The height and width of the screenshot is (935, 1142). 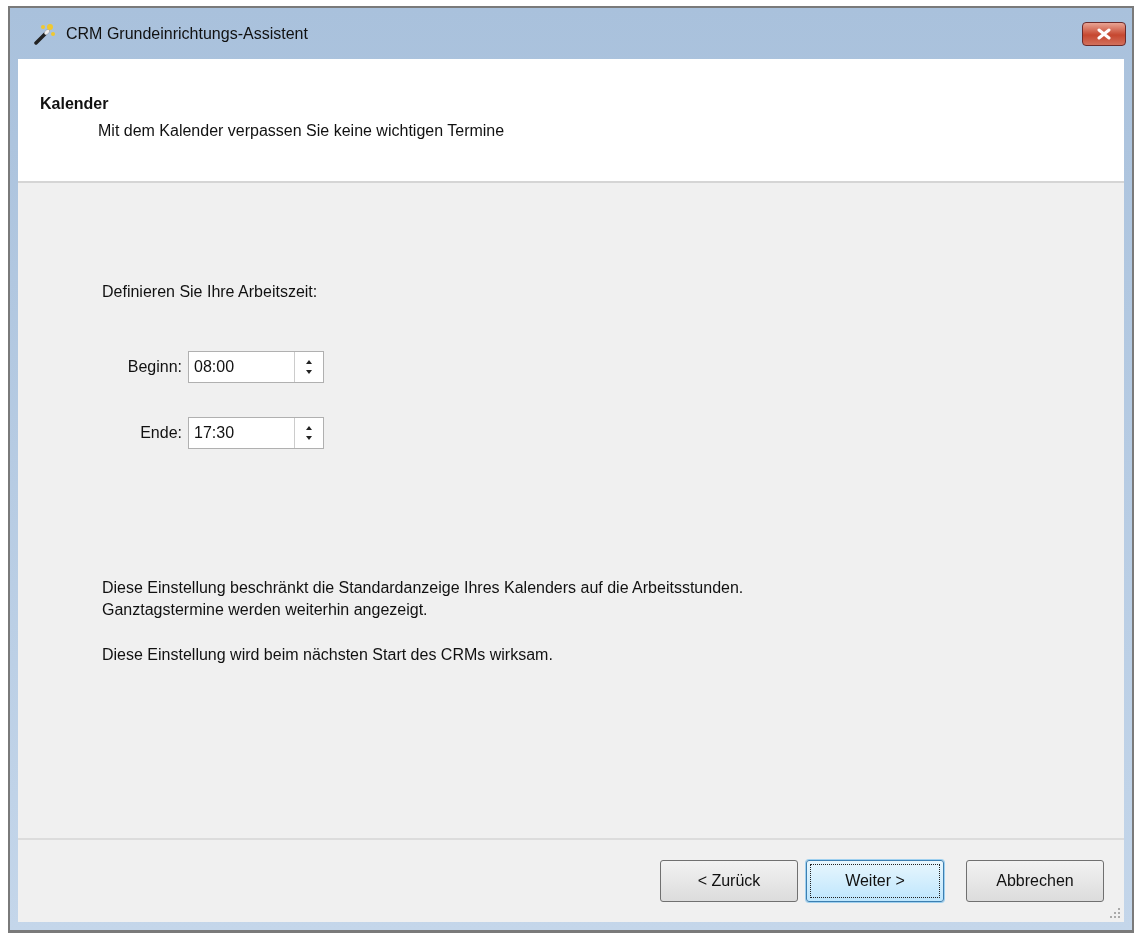 I want to click on window-title: CRM Grundeinrichtungs-Assistent, so click(x=187, y=33).